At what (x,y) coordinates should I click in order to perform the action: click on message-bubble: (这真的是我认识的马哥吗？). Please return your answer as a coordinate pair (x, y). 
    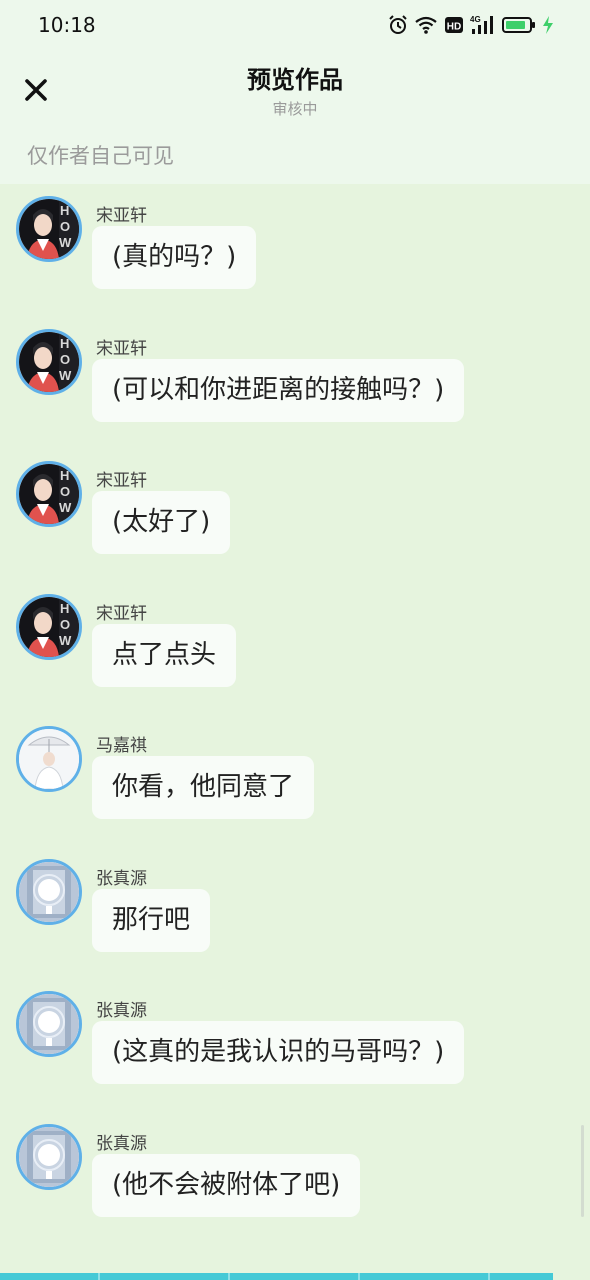
    Looking at the image, I should click on (278, 1052).